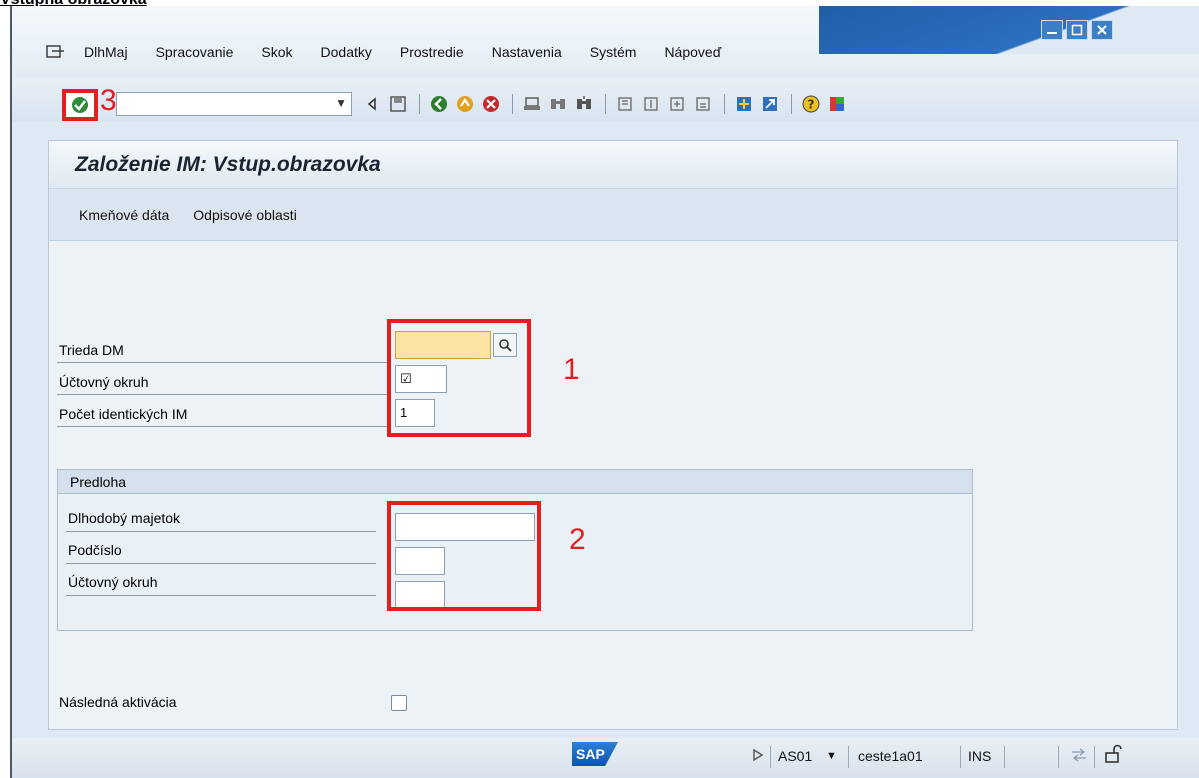 Image resolution: width=1199 pixels, height=778 pixels. What do you see at coordinates (613, 52) in the screenshot?
I see `menu-system: Systém` at bounding box center [613, 52].